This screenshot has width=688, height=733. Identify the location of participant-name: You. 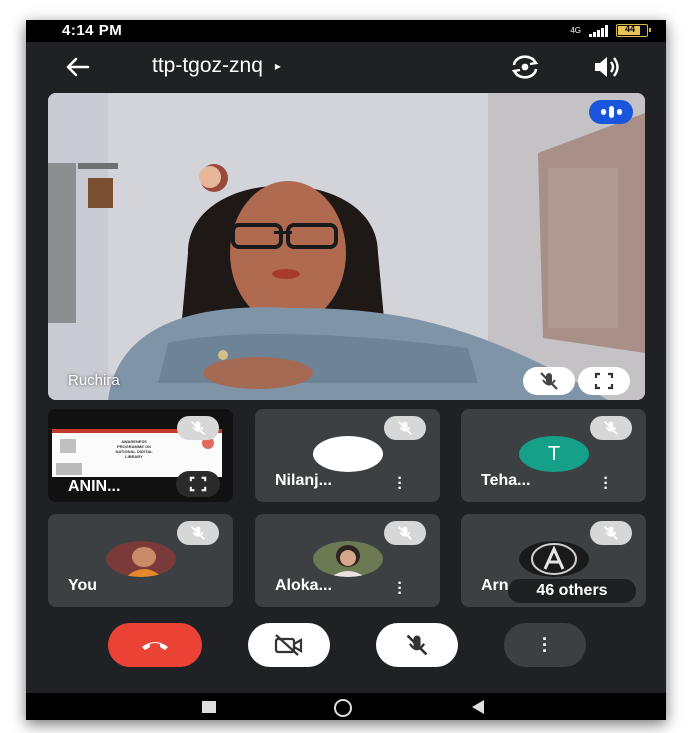
(83, 585).